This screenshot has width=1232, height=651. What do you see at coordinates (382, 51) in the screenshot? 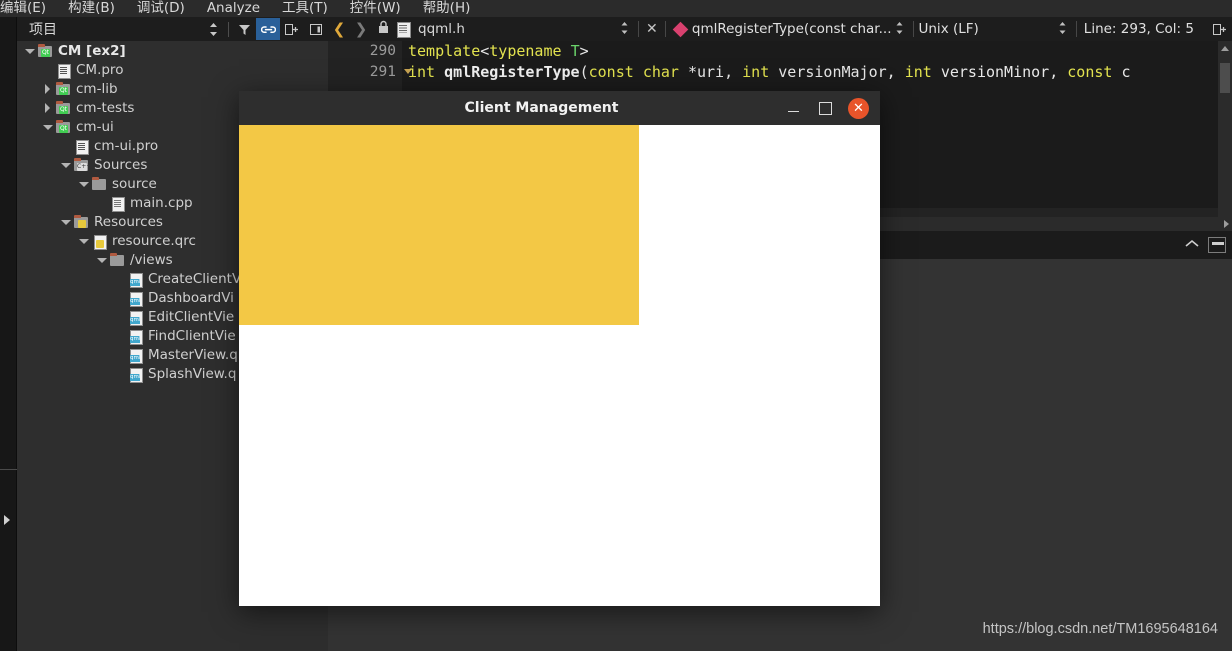
I see `line-number: 290` at bounding box center [382, 51].